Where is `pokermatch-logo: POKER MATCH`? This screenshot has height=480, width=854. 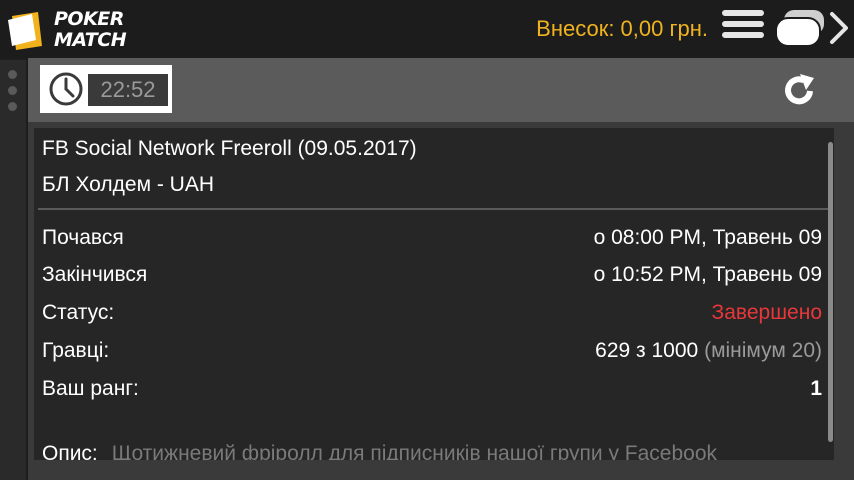 pokermatch-logo: POKER MATCH is located at coordinates (71, 29).